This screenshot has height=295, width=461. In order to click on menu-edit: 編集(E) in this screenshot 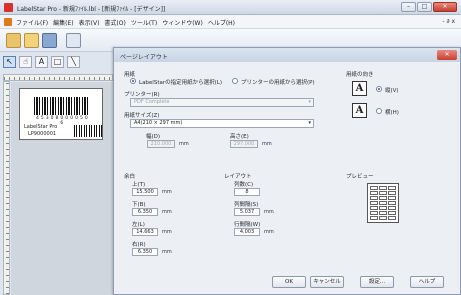, I will do `click(63, 22)`.